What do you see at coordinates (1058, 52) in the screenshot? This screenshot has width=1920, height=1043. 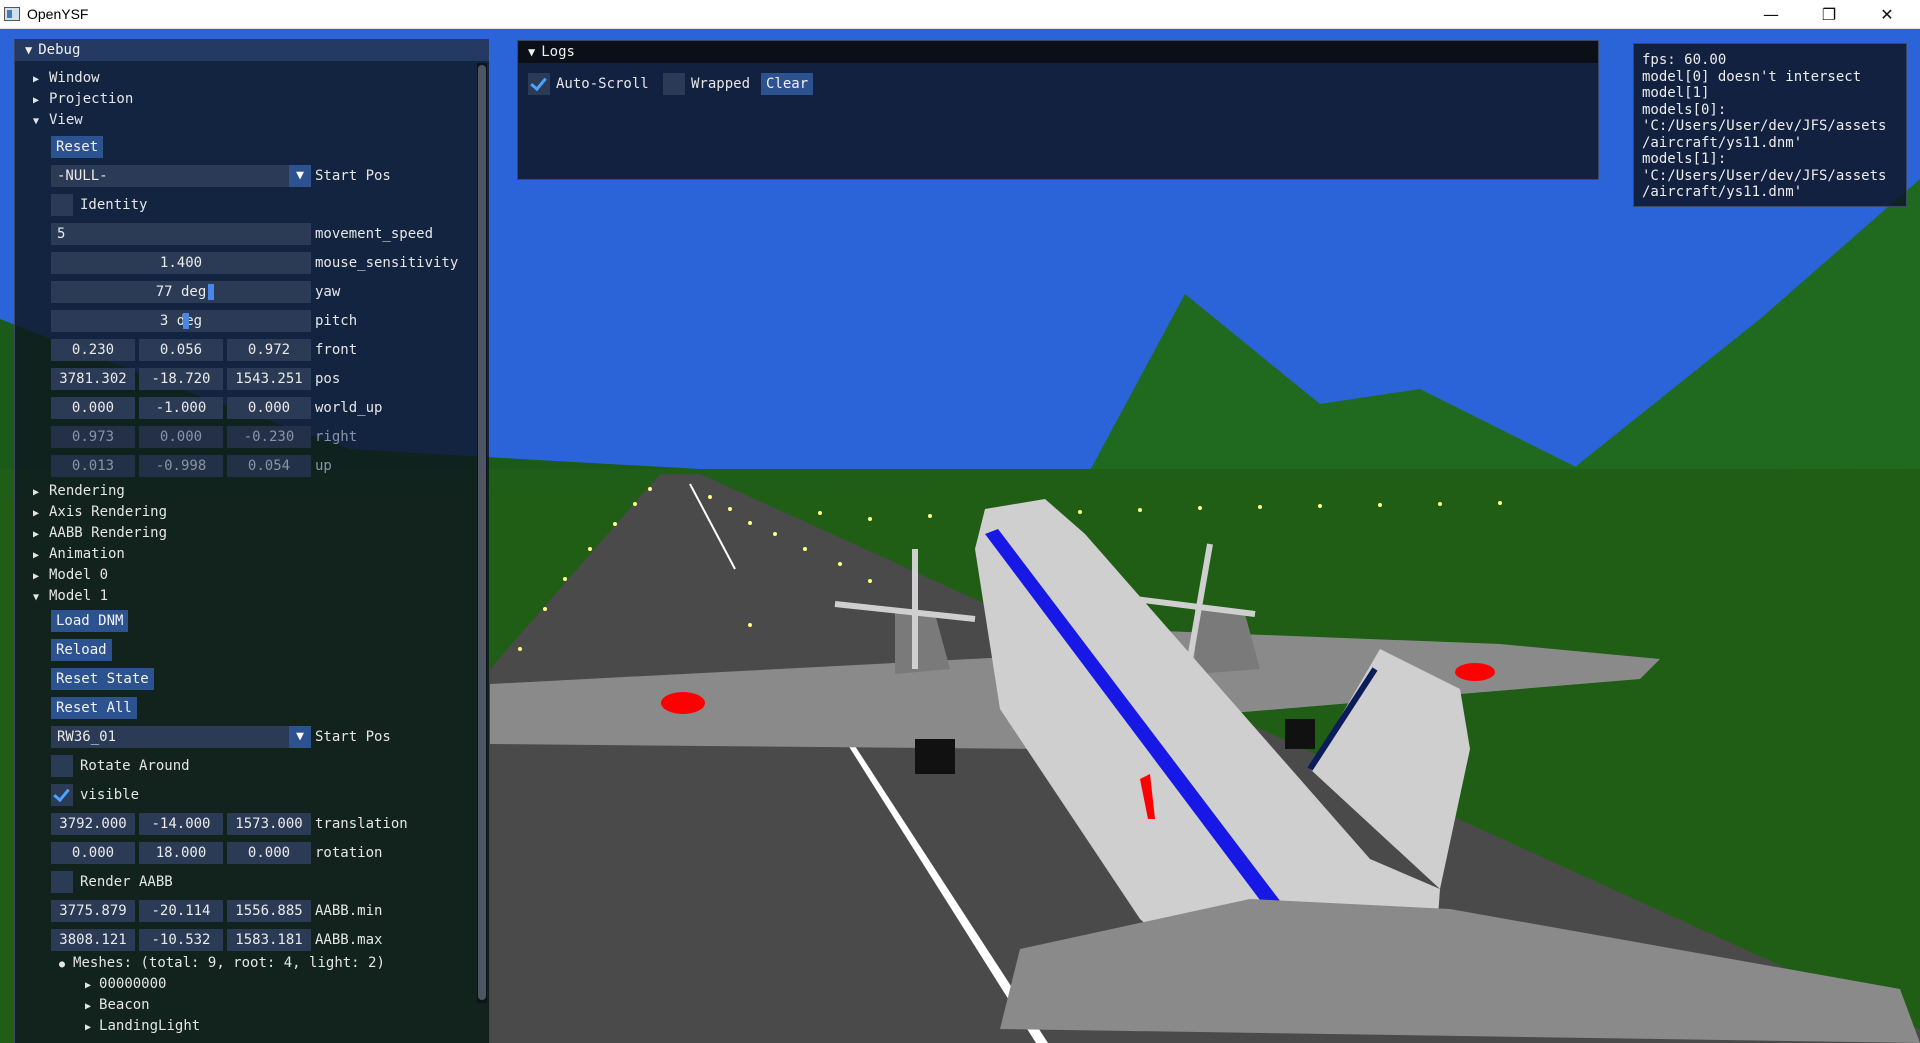 I see `logs-header: ▼ Logs` at bounding box center [1058, 52].